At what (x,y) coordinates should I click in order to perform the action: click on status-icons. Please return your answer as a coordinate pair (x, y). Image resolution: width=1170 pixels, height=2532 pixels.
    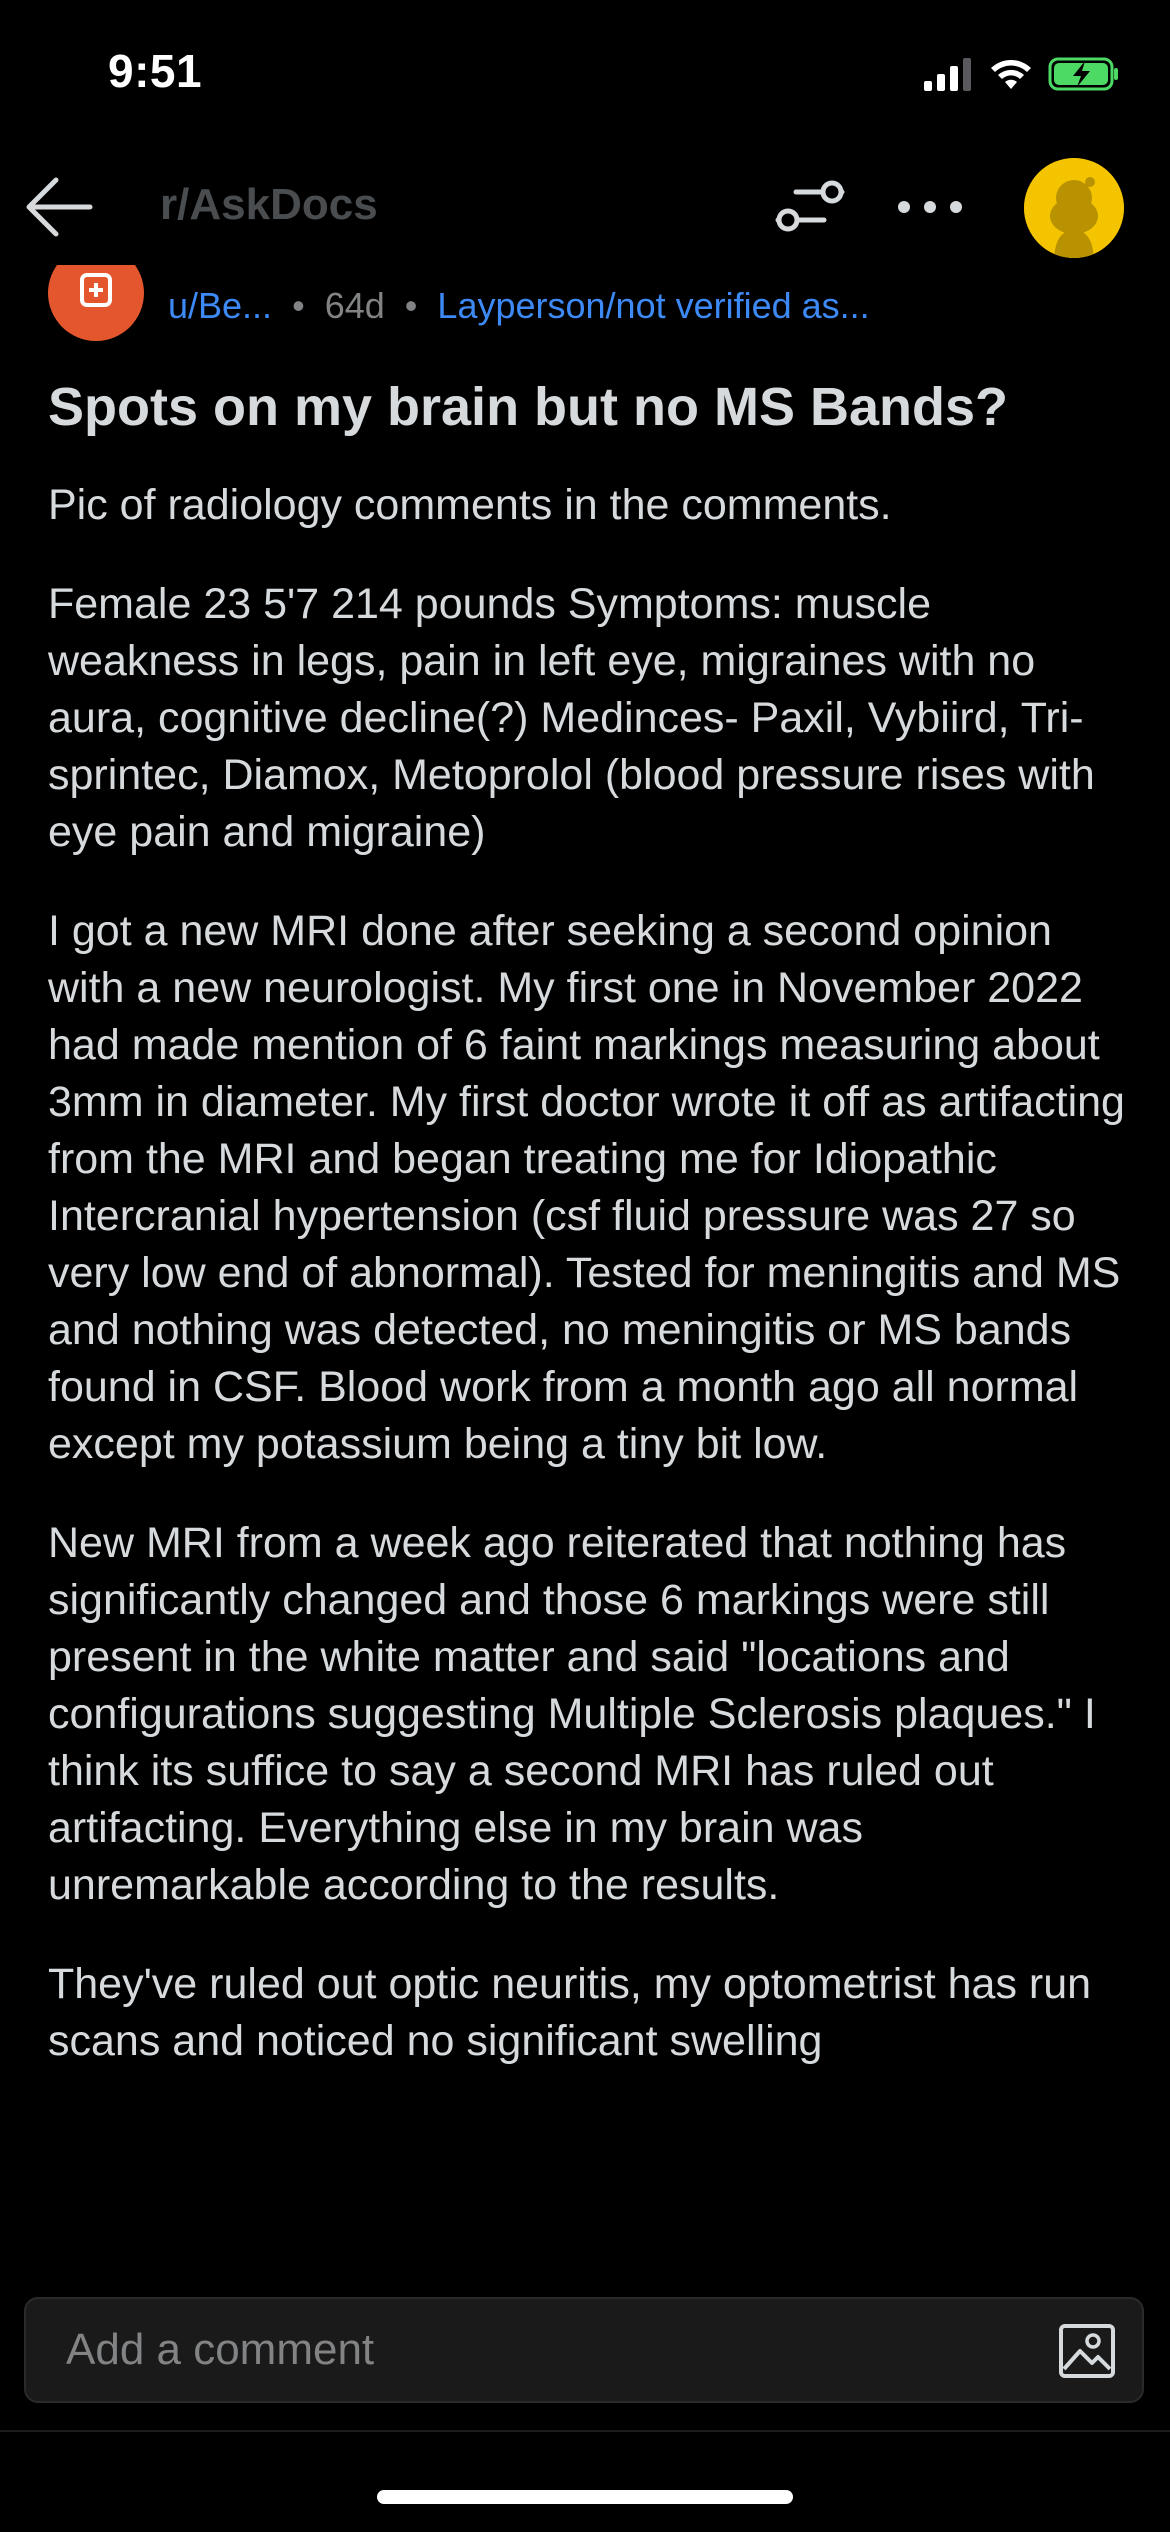
    Looking at the image, I should click on (1021, 74).